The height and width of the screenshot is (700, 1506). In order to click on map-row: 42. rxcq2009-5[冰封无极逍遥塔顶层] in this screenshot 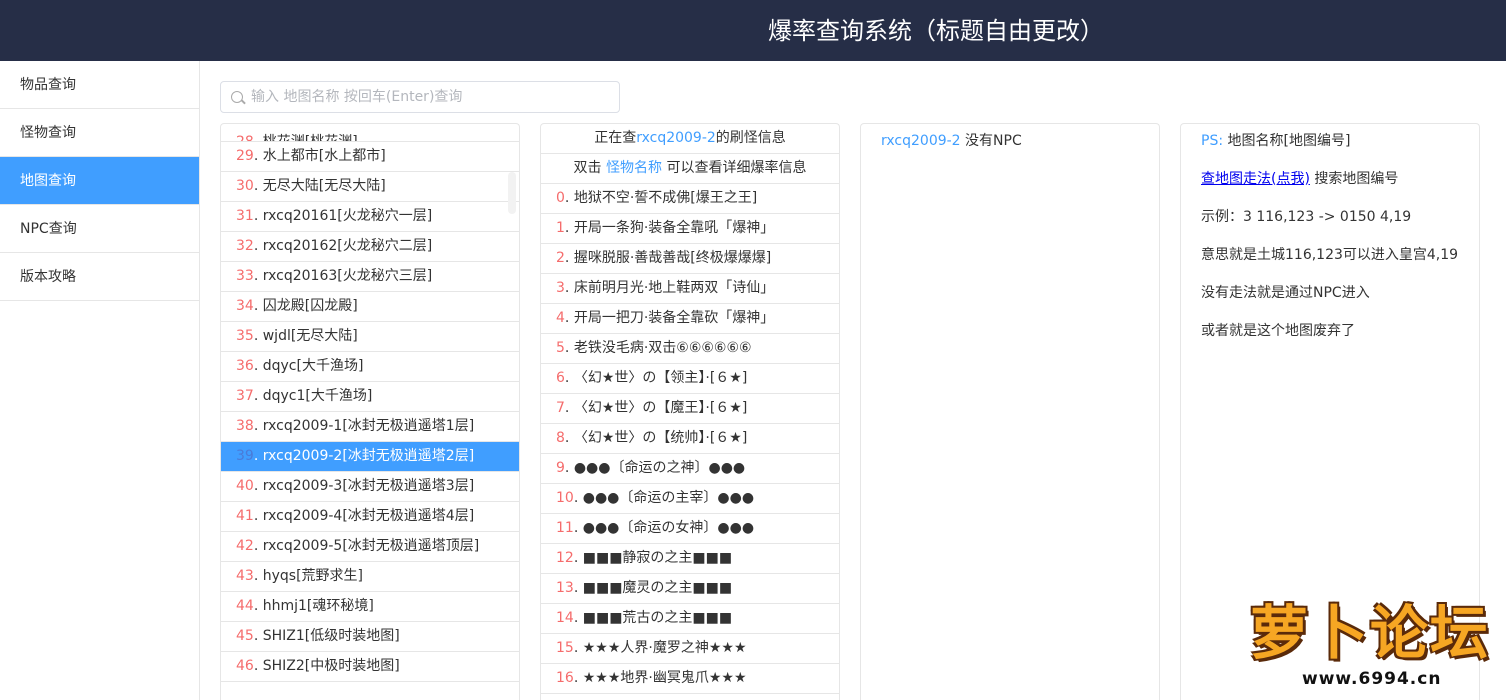, I will do `click(370, 547)`.